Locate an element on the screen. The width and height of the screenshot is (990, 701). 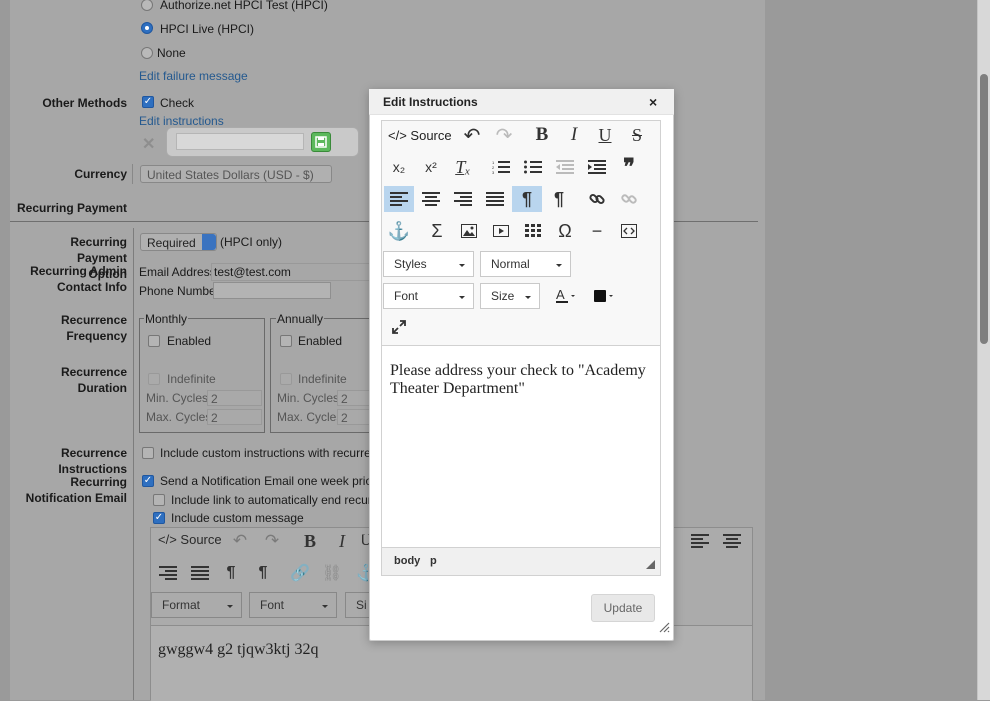
include-custom-instructions-checkbox is located at coordinates (148, 453).